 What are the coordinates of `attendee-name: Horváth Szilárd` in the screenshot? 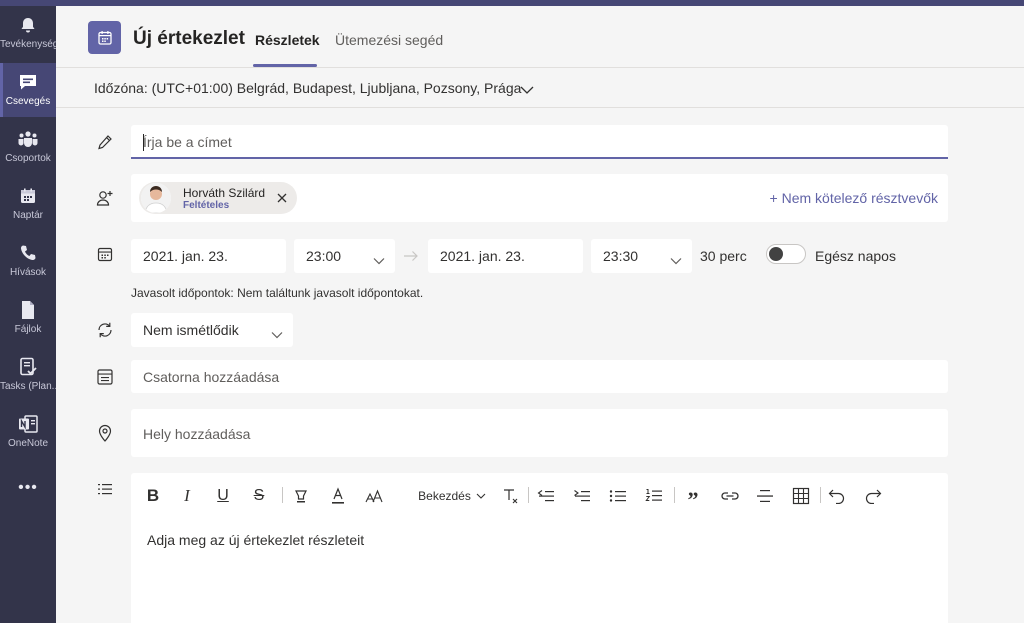 It's located at (224, 193).